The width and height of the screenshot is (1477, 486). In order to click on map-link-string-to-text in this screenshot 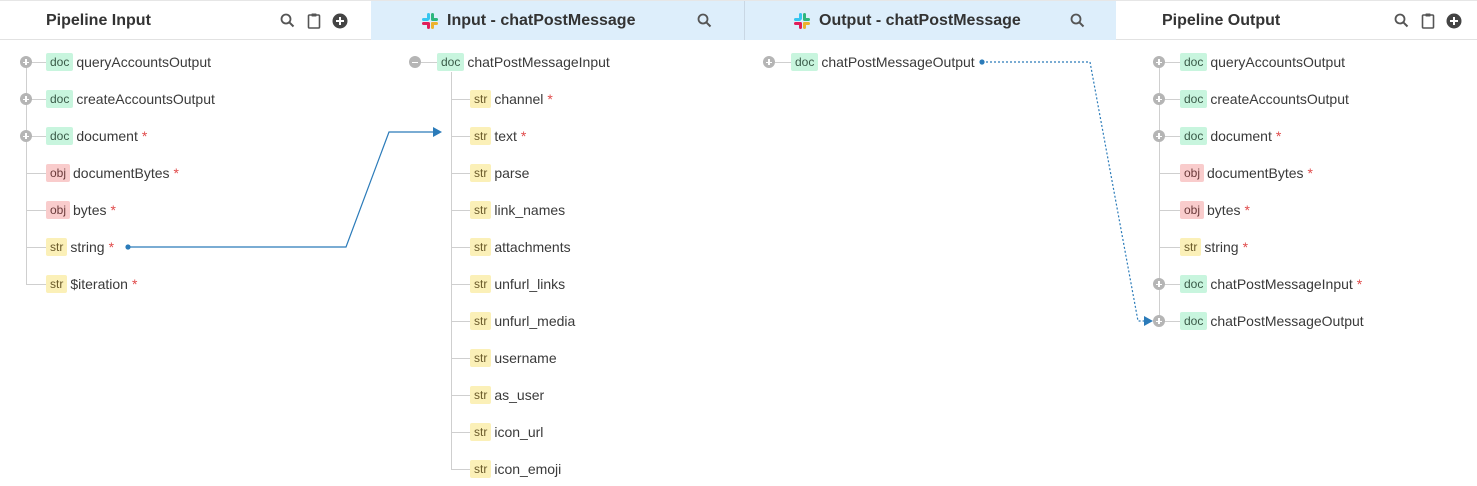, I will do `click(282, 189)`.